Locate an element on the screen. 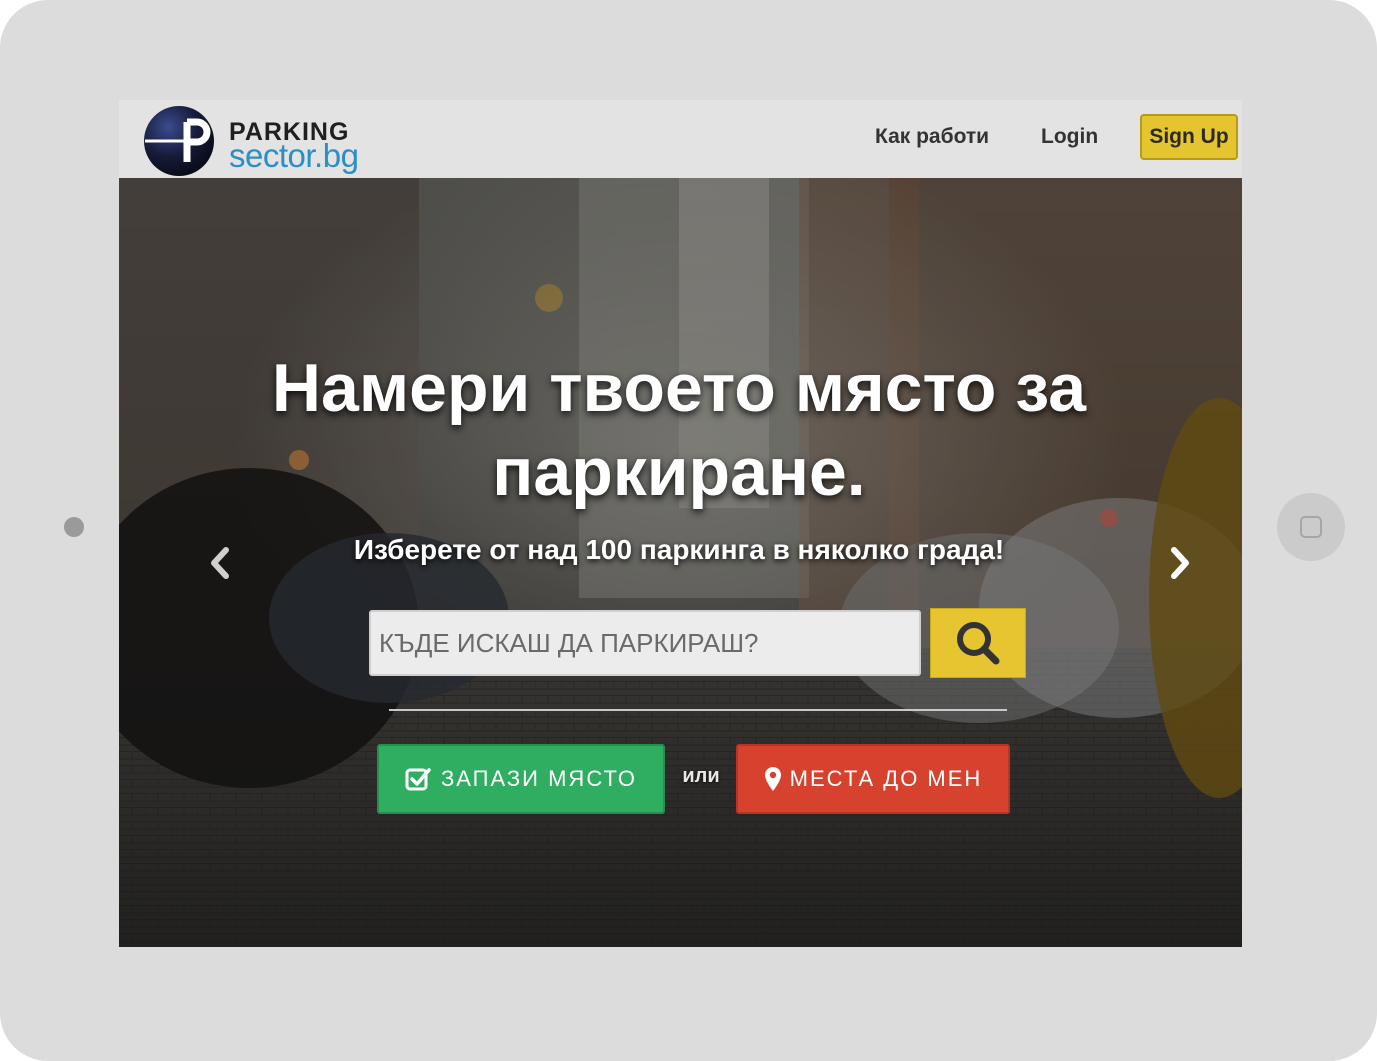  nearby-spots-button: МЕСТА ДО МЕН is located at coordinates (873, 779).